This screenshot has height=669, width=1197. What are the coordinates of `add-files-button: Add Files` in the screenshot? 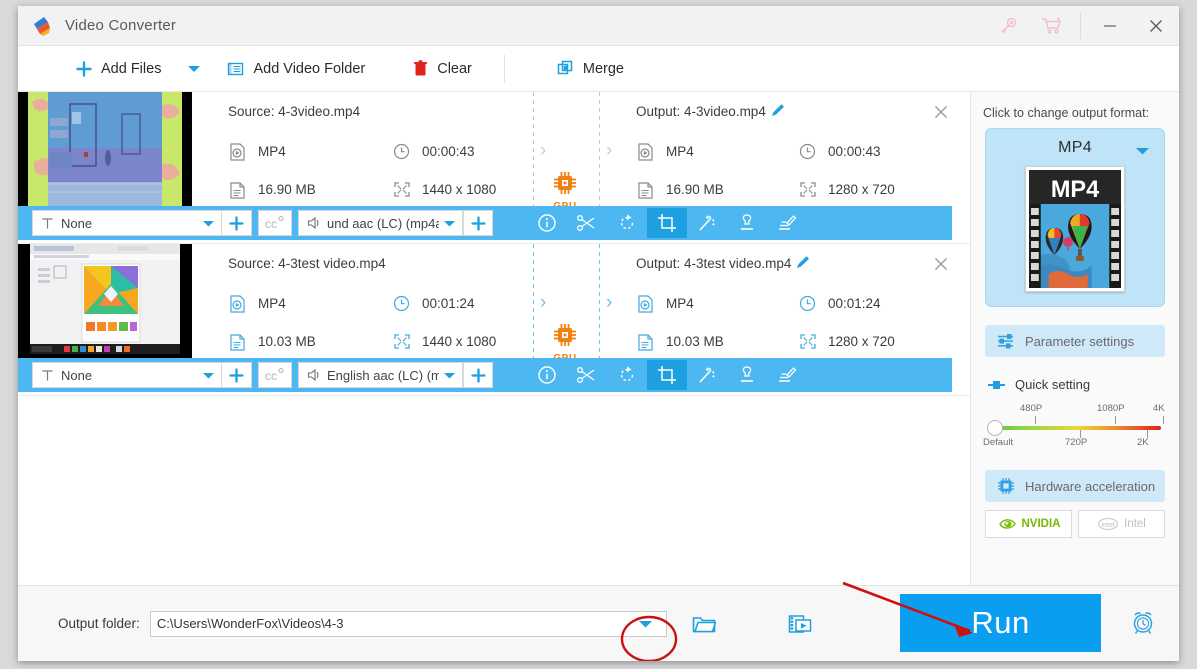 It's located at (118, 68).